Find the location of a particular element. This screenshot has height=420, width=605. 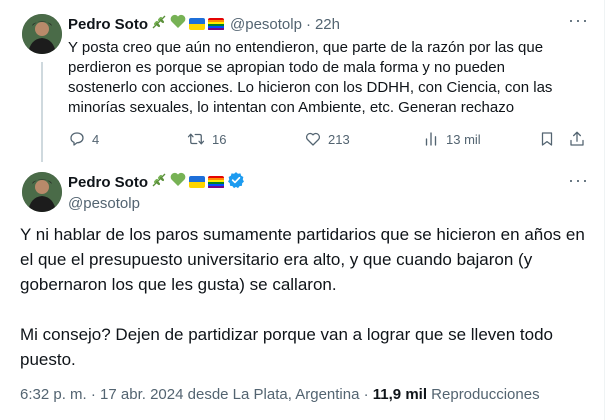

tweet-time: 6:32 p. m. is located at coordinates (53, 394).